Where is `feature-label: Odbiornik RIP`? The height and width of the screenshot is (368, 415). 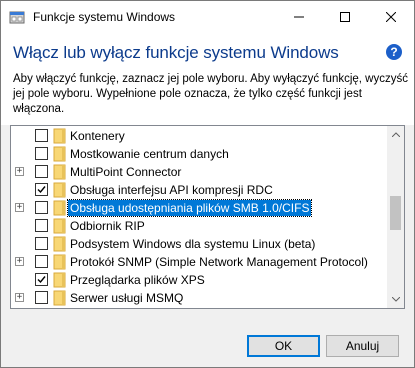
feature-label: Odbiornik RIP is located at coordinates (107, 226).